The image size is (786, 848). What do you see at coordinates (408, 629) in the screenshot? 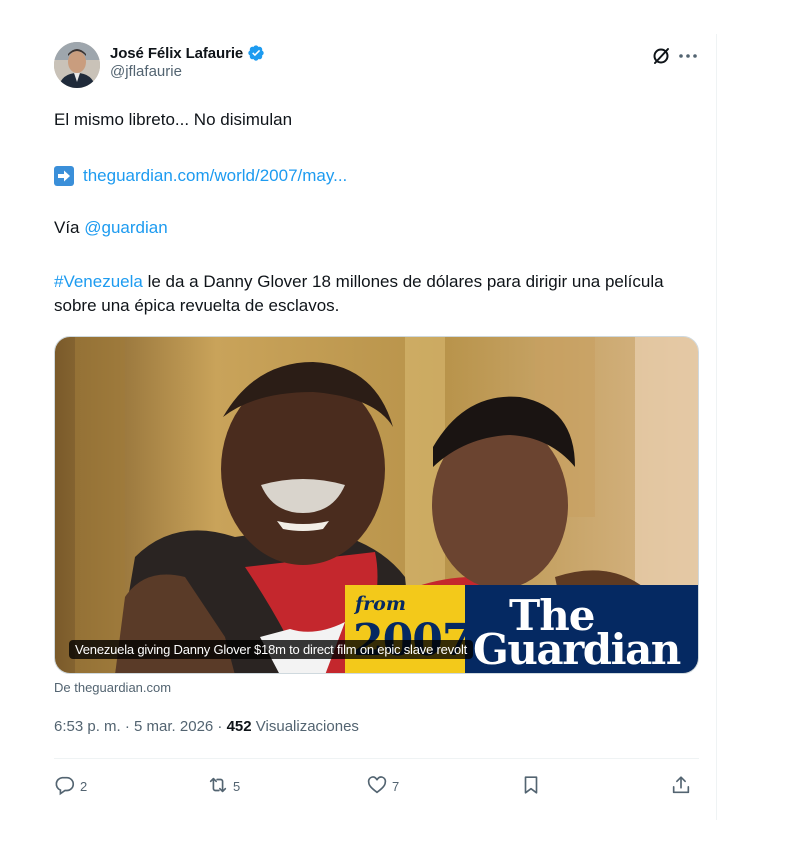
I see `guardian-from-box: from 2007` at bounding box center [408, 629].